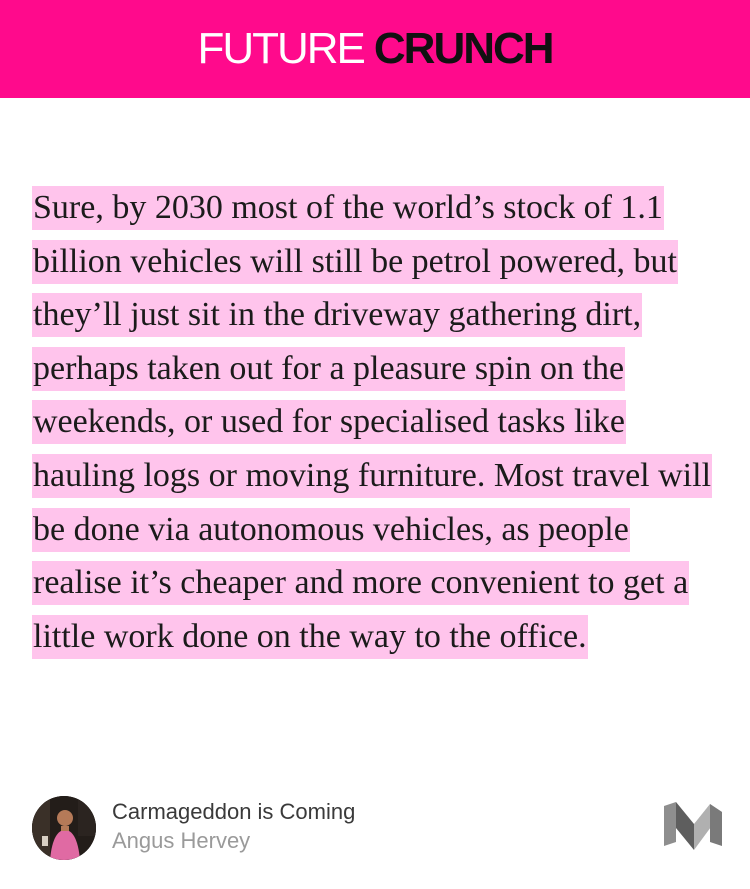  What do you see at coordinates (464, 48) in the screenshot?
I see `brand-second-word: CRUNCH` at bounding box center [464, 48].